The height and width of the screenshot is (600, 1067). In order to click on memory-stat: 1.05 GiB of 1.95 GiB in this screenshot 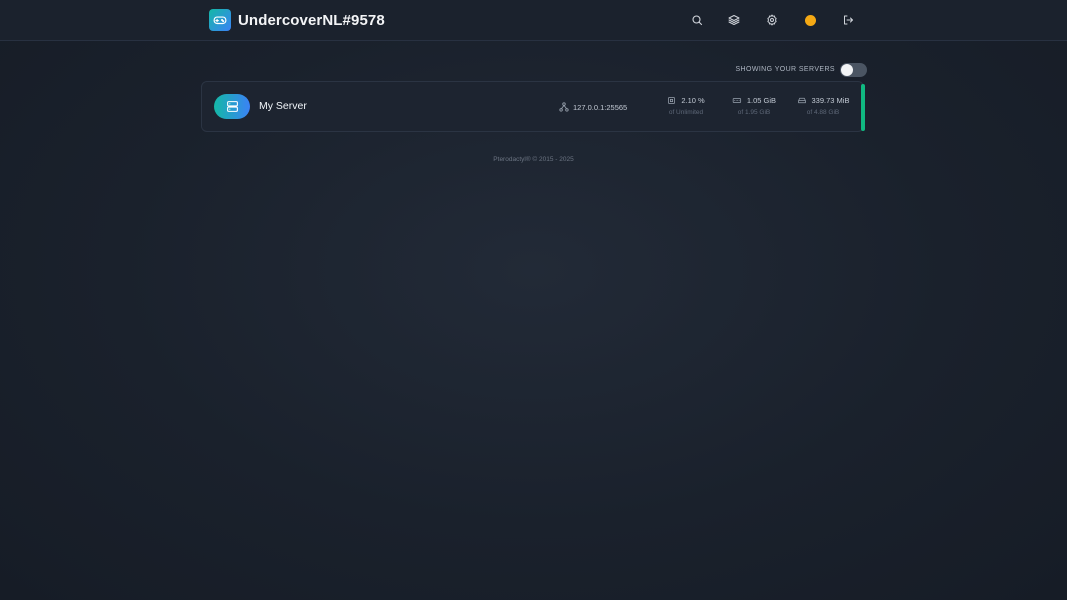, I will do `click(754, 106)`.